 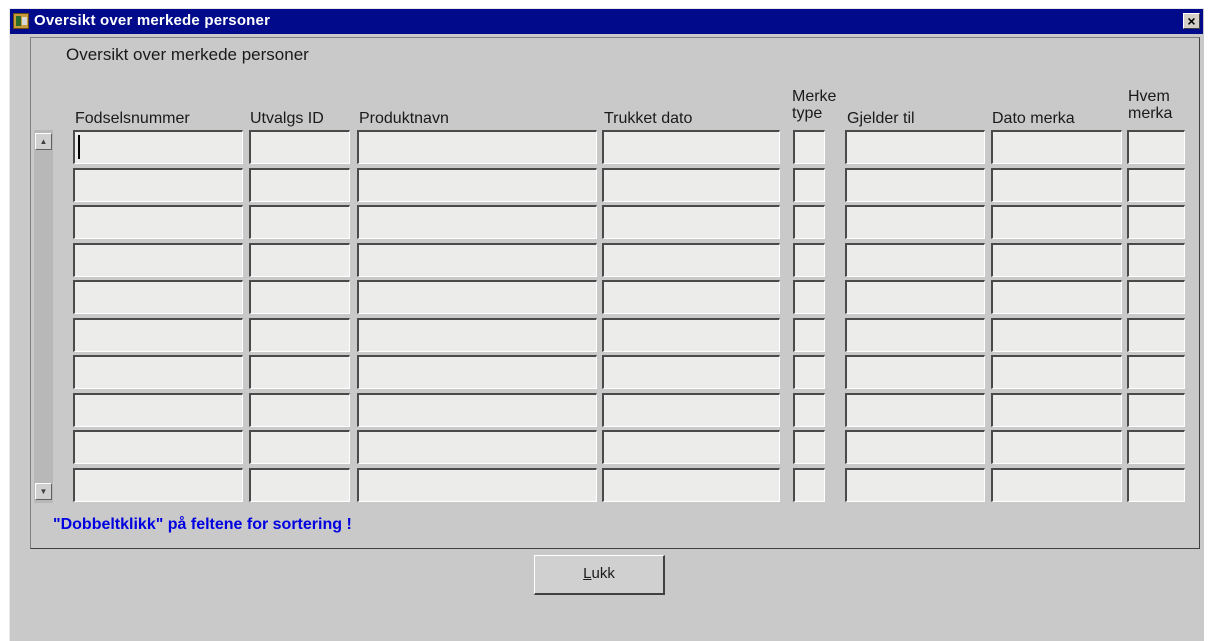 I want to click on header-dato-merka: Dato merka, so click(x=1033, y=118).